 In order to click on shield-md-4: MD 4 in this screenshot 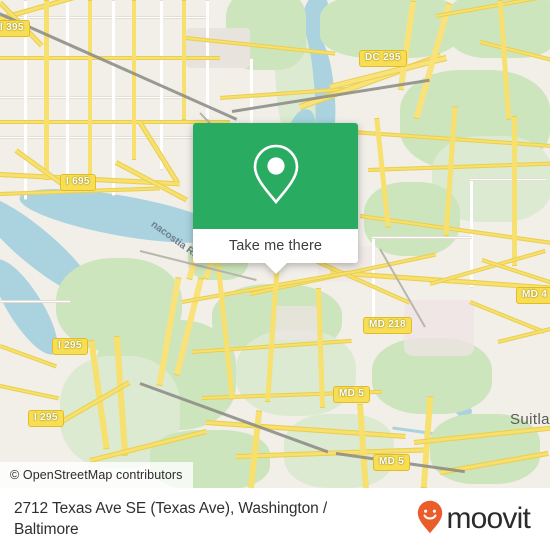, I will do `click(533, 295)`.